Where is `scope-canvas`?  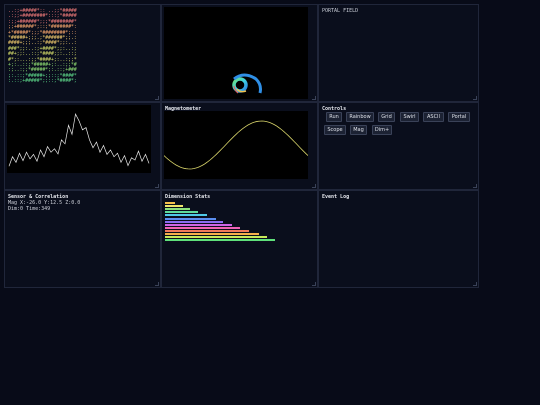 scope-canvas is located at coordinates (79, 139).